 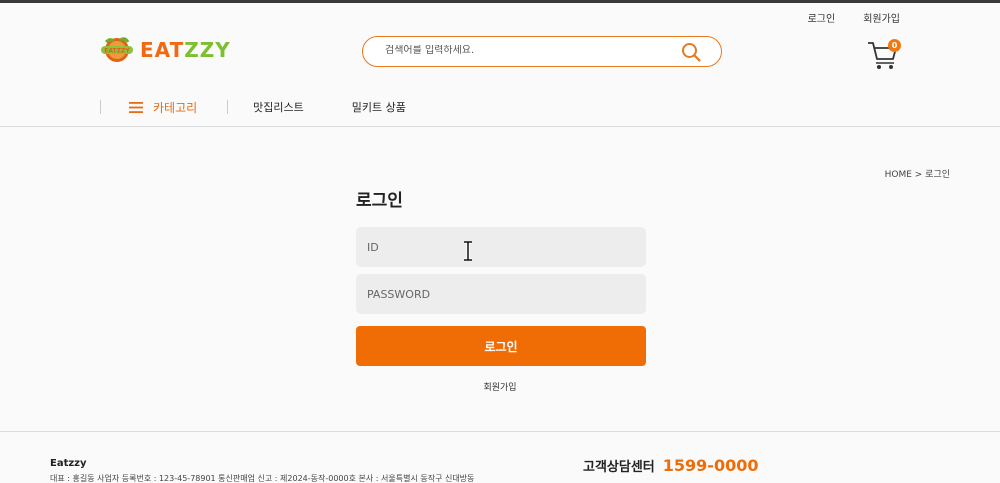 I want to click on search-input, so click(x=525, y=50).